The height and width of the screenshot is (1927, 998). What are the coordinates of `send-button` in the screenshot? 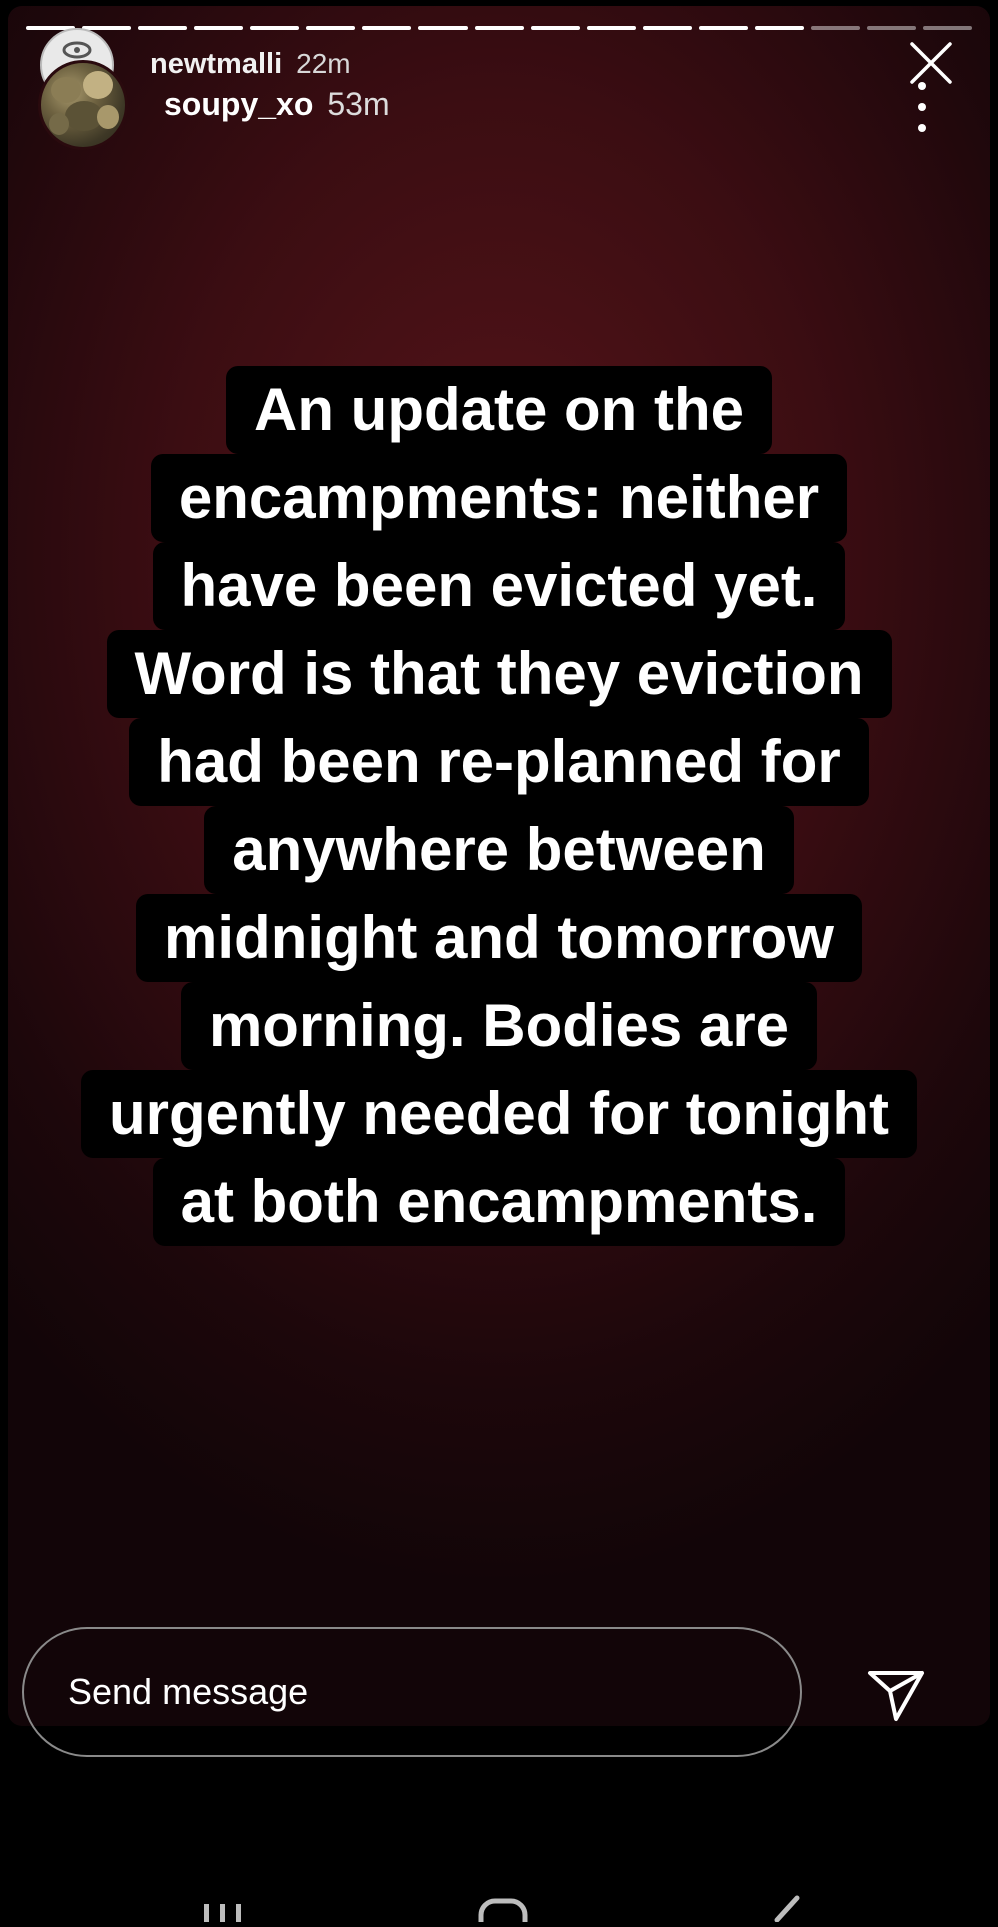 It's located at (896, 1695).